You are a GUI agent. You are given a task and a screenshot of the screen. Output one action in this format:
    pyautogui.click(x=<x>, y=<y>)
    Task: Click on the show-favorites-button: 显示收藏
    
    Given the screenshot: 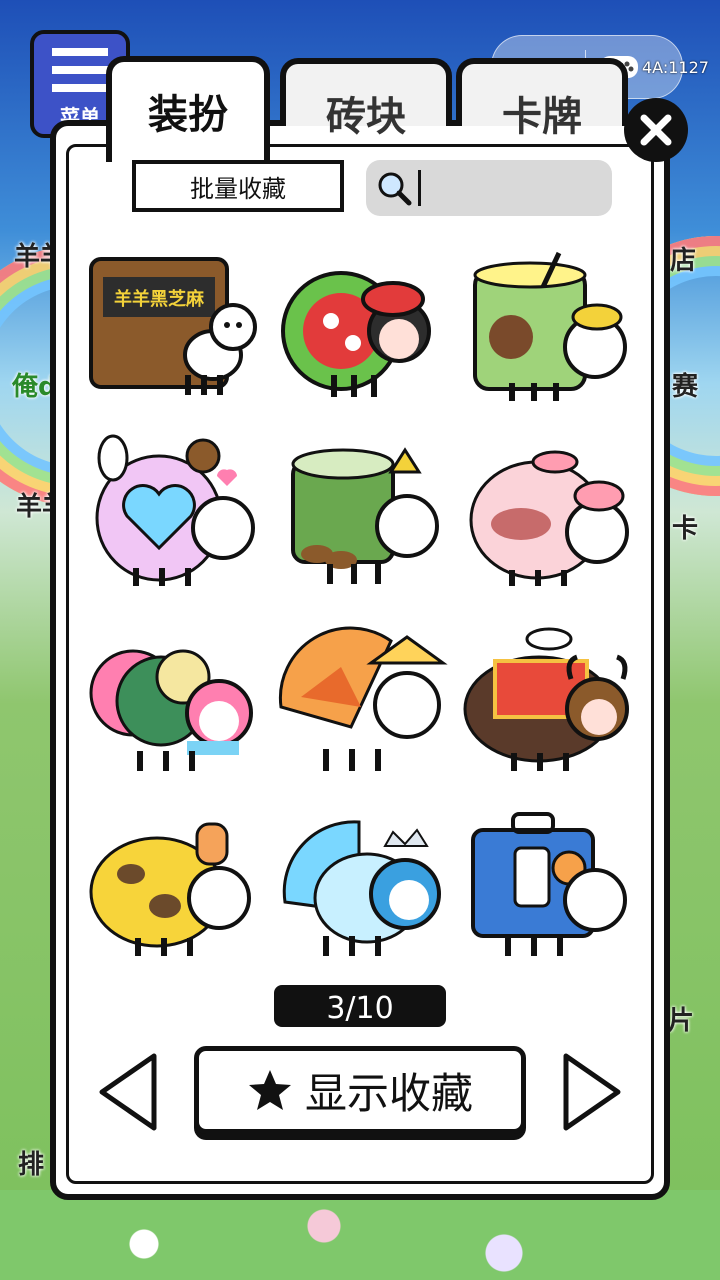 What is the action you would take?
    pyautogui.click(x=360, y=1090)
    